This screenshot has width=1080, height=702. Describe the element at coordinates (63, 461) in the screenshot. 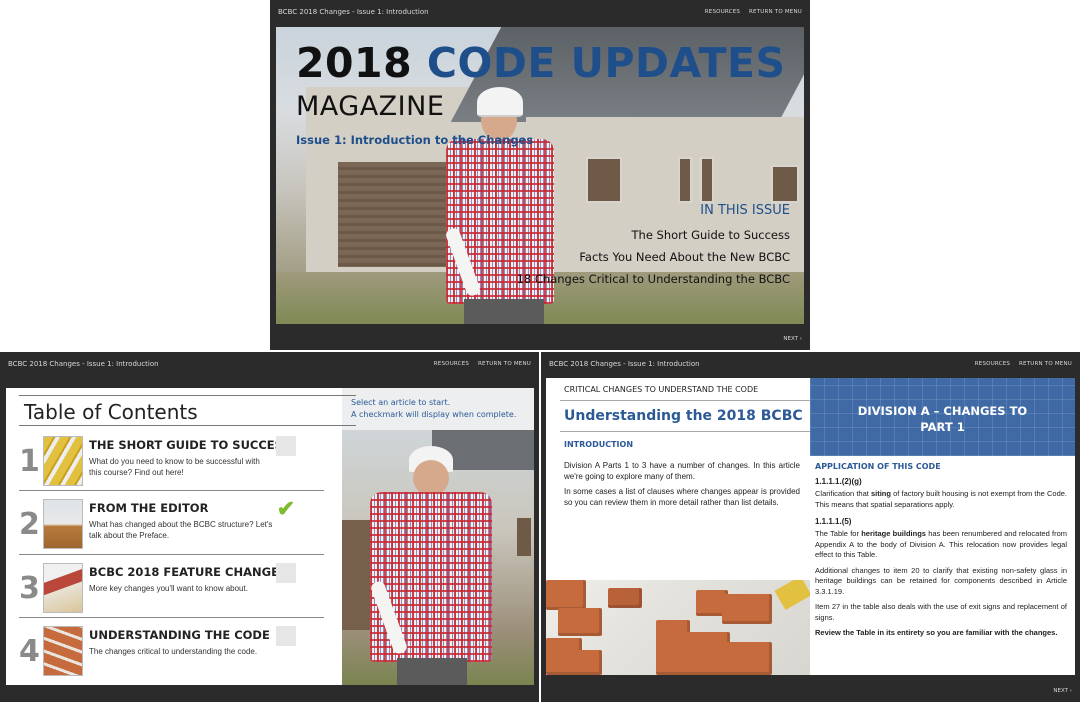

I see `ruler-thumbnail` at that location.